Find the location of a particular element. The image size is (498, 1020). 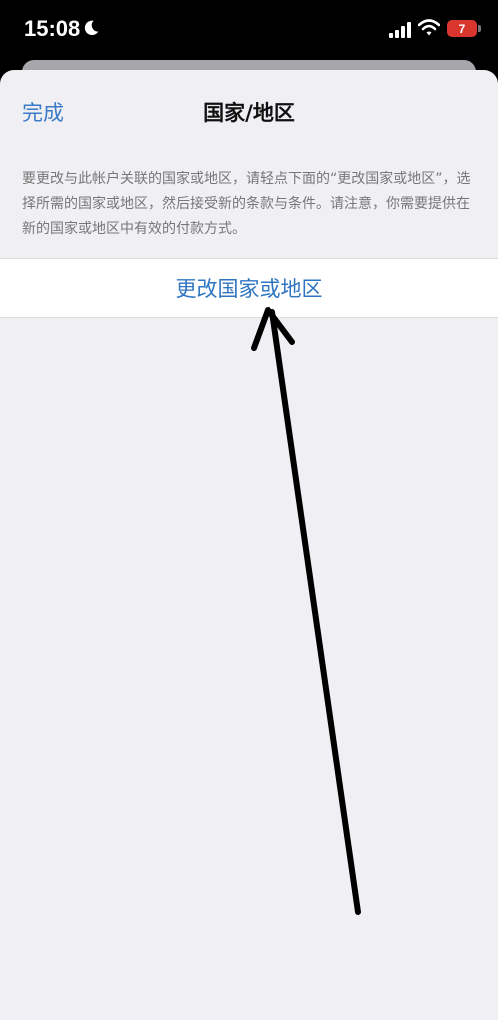

cellular-signal-icon is located at coordinates (400, 30).